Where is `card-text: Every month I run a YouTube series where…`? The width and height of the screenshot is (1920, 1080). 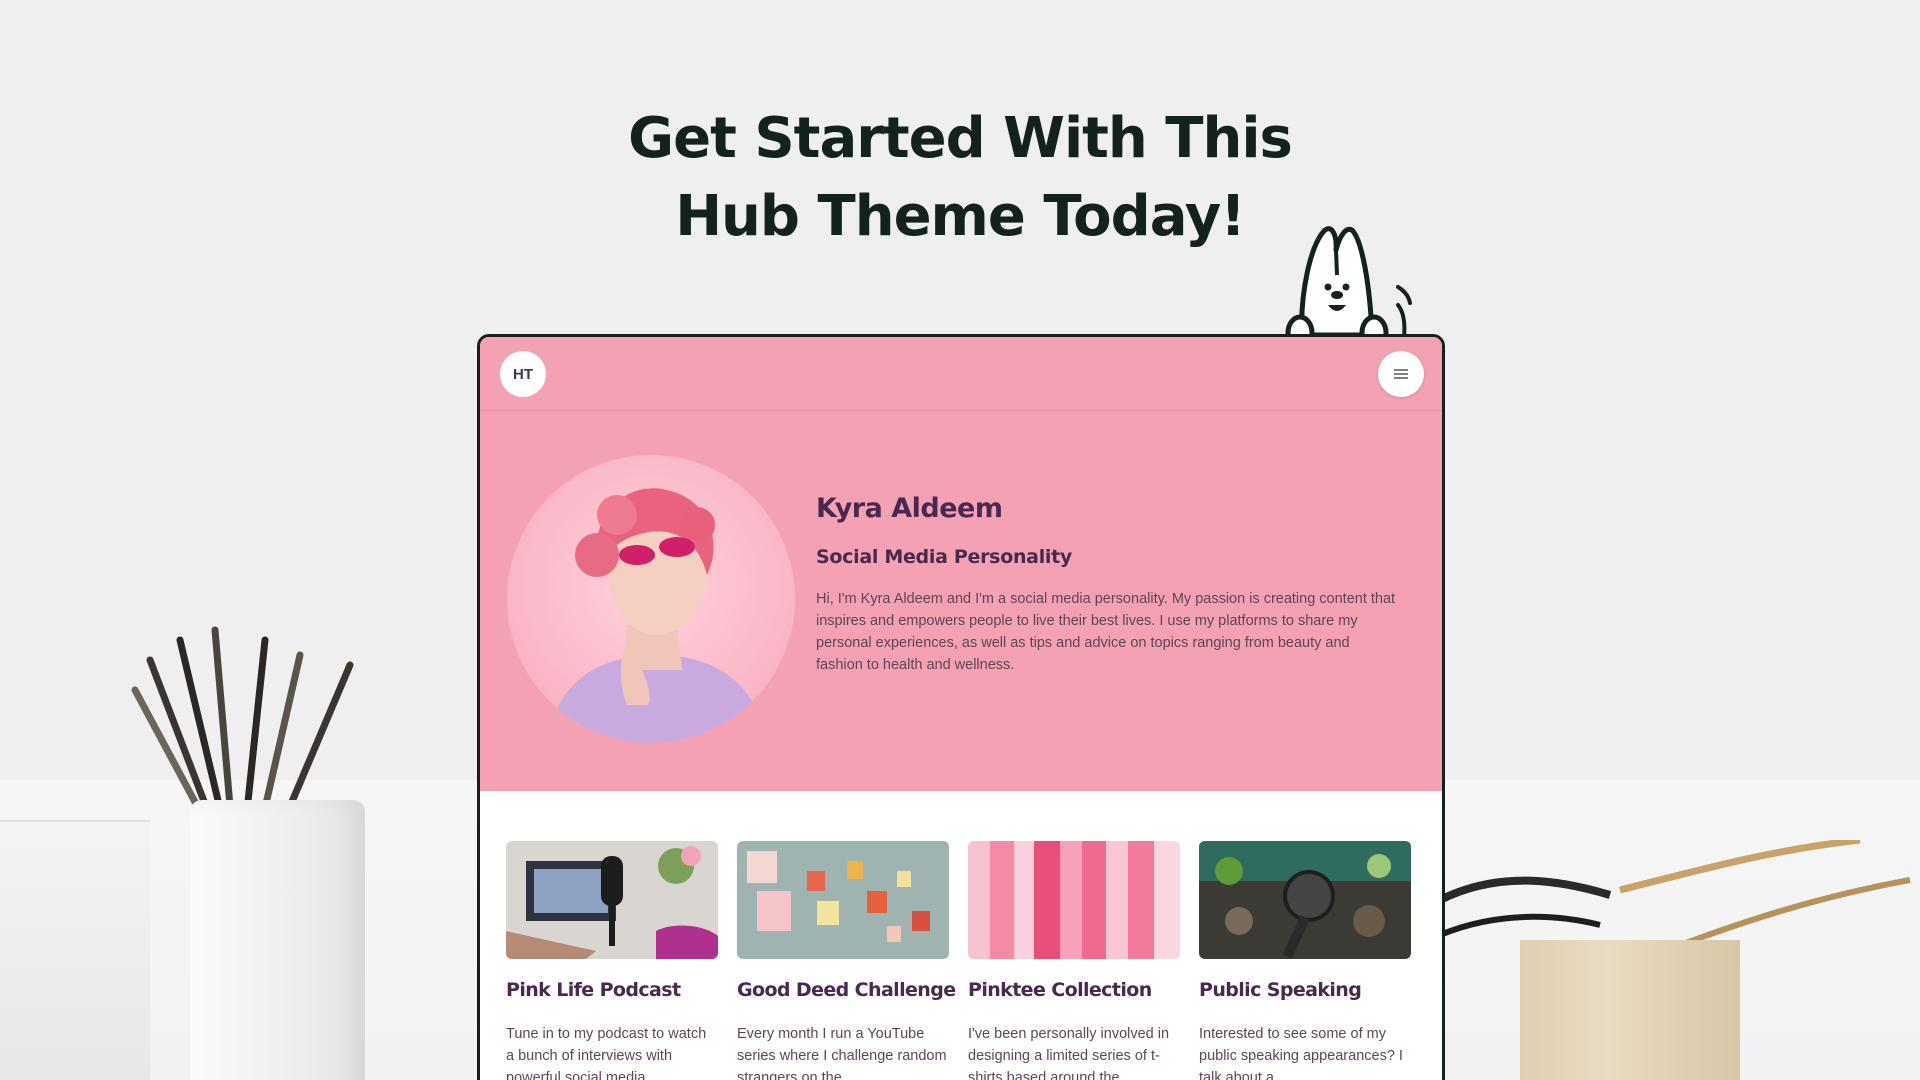
card-text: Every month I run a YouTube series where… is located at coordinates (842, 1053).